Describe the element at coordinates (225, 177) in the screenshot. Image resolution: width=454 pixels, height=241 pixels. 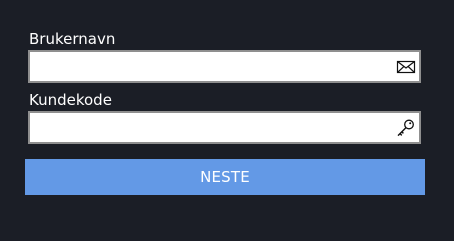
I see `next-button: NESTE` at that location.